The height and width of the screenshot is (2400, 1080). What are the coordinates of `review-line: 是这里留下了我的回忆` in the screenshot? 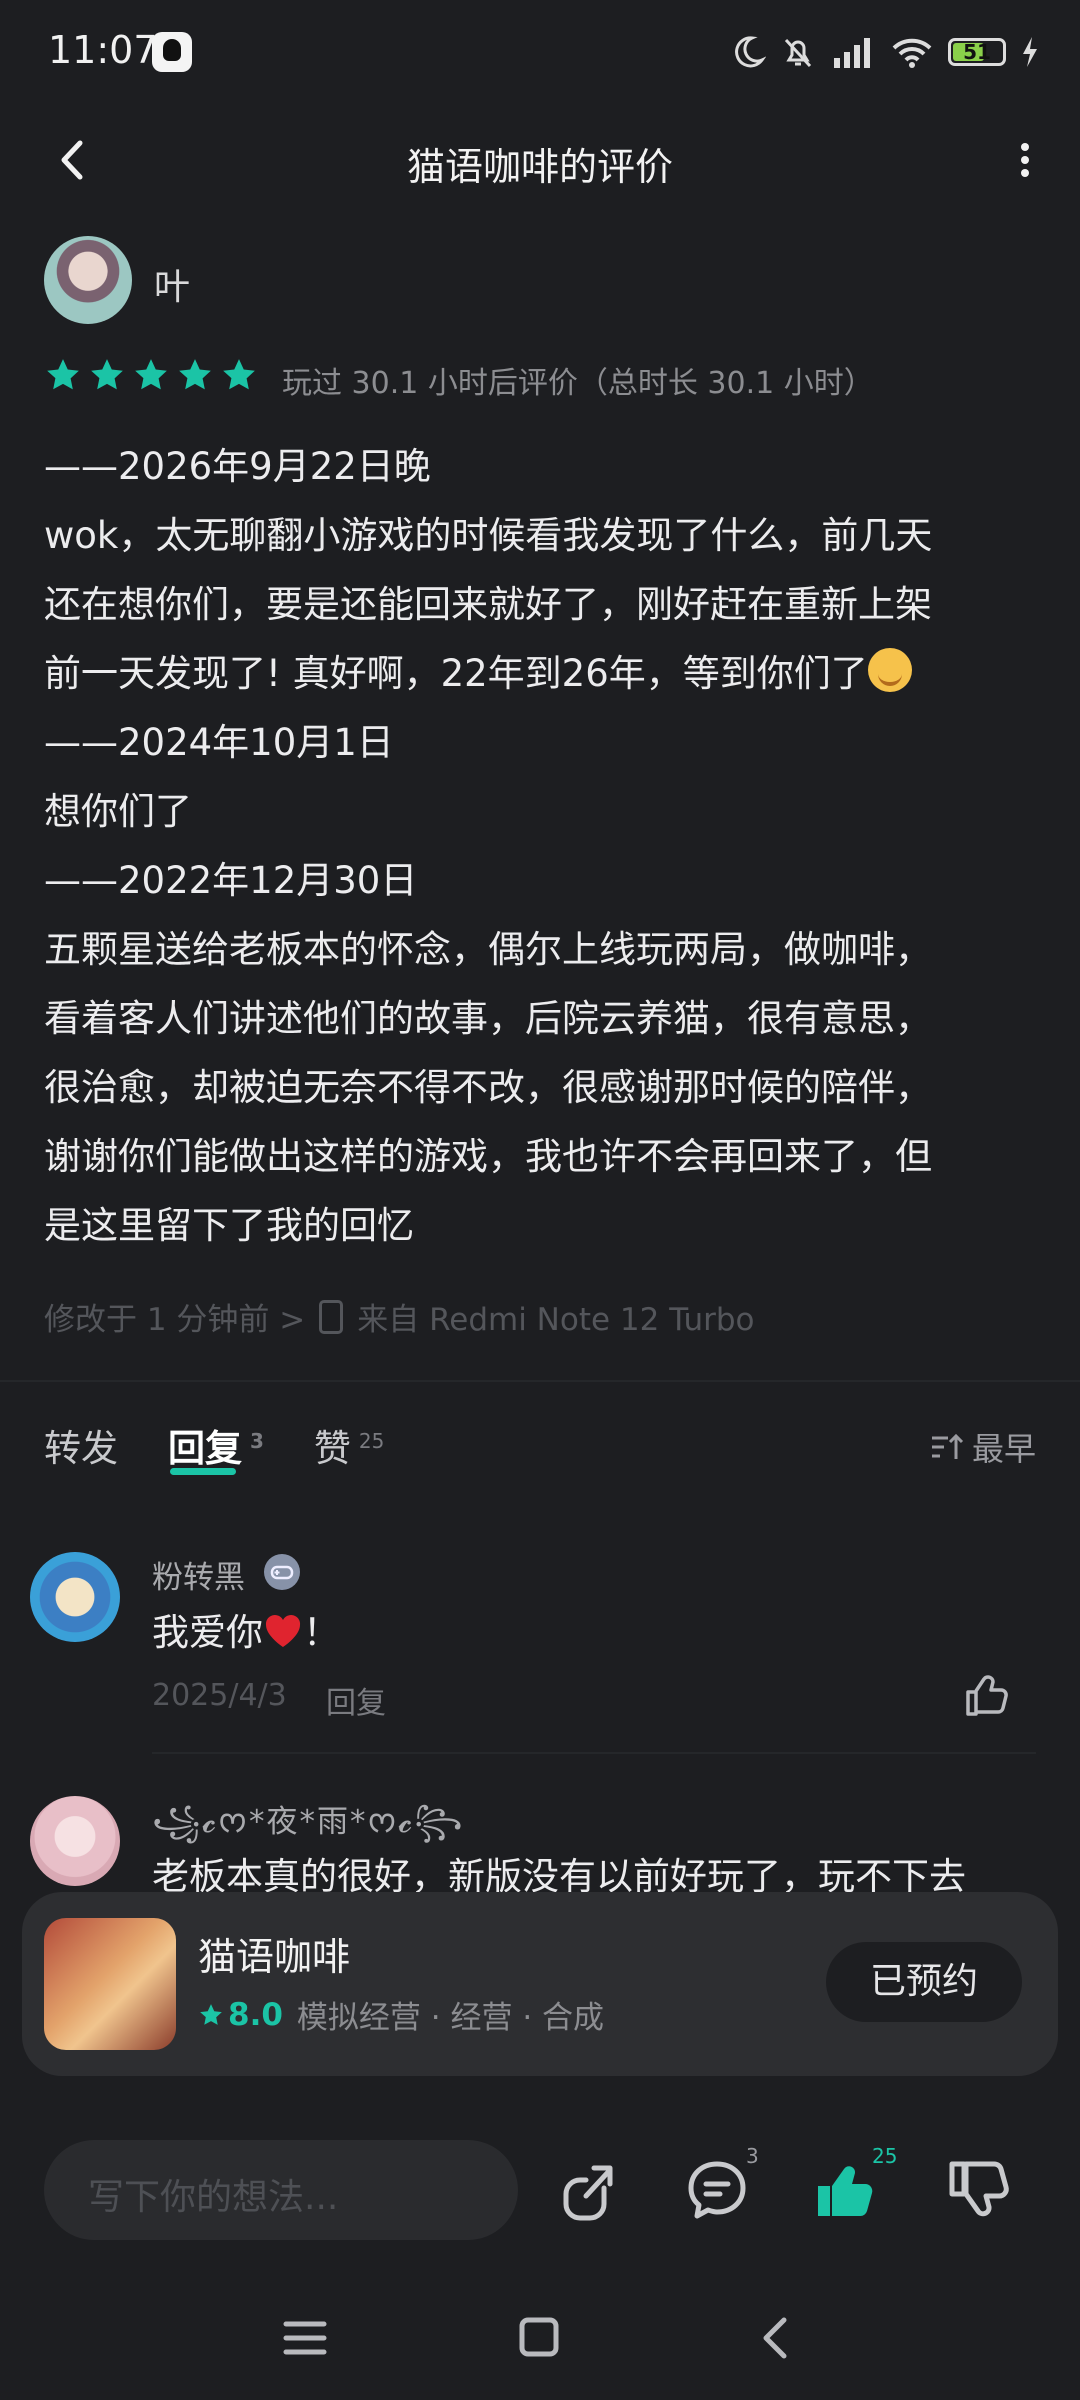 It's located at (229, 1225).